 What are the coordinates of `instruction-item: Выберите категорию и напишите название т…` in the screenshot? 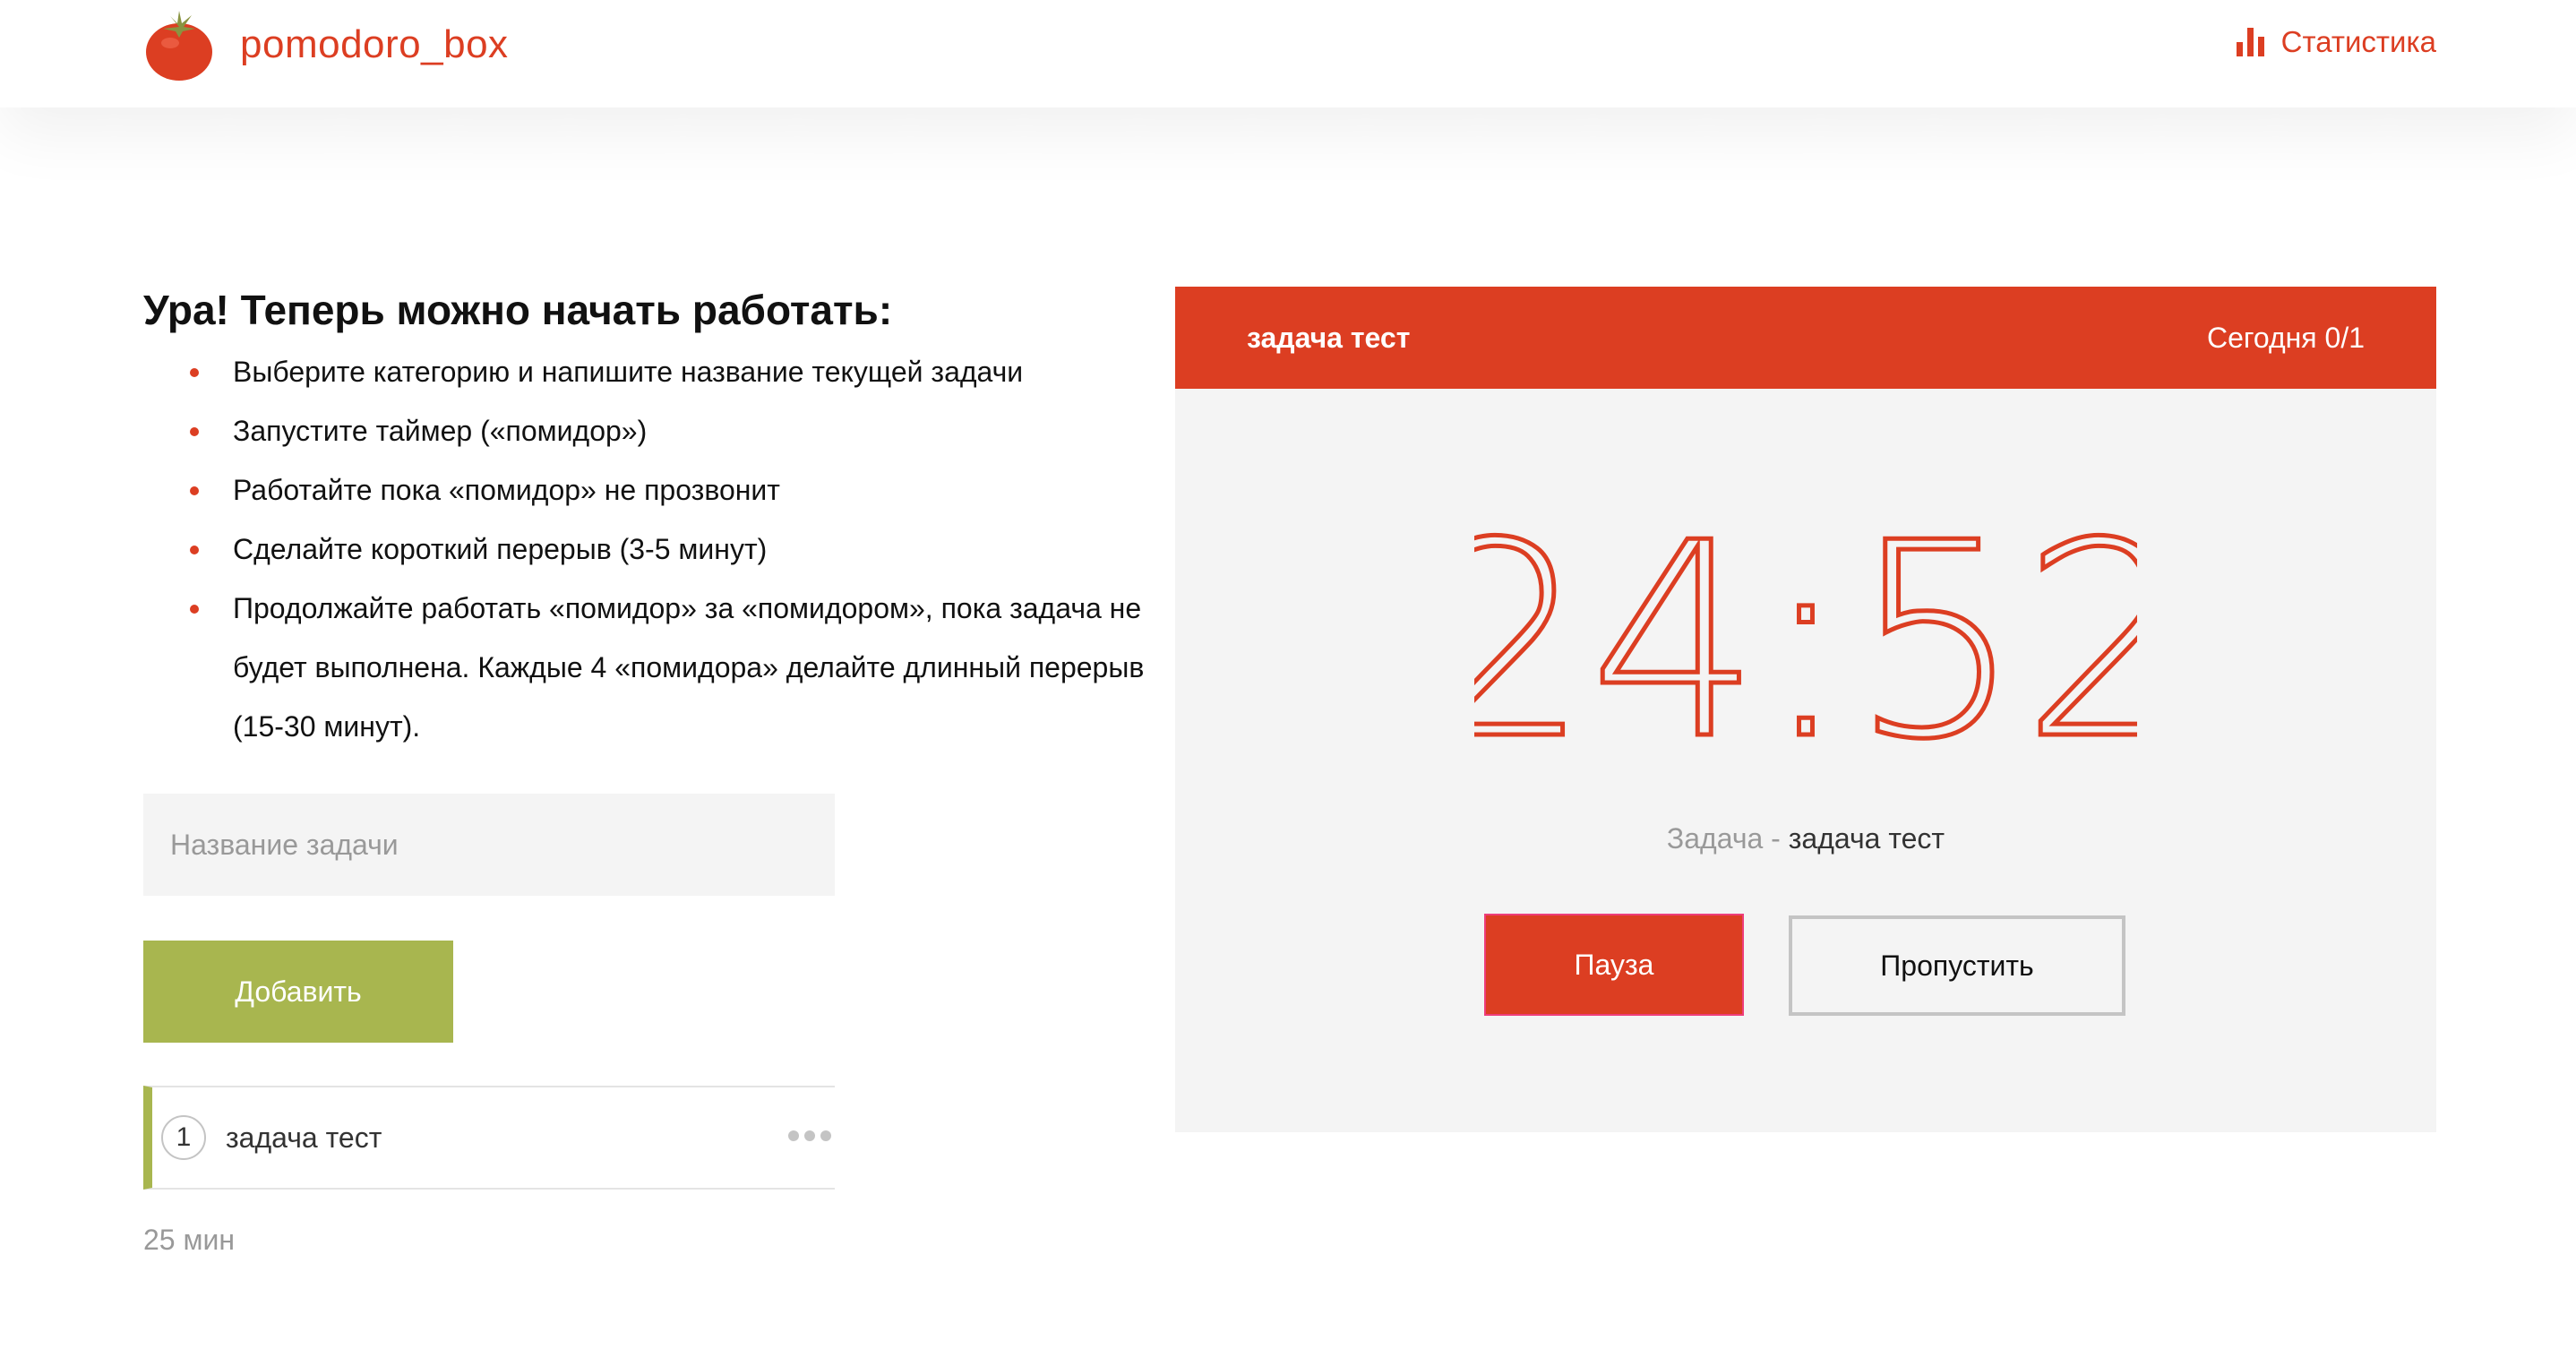 It's located at (644, 371).